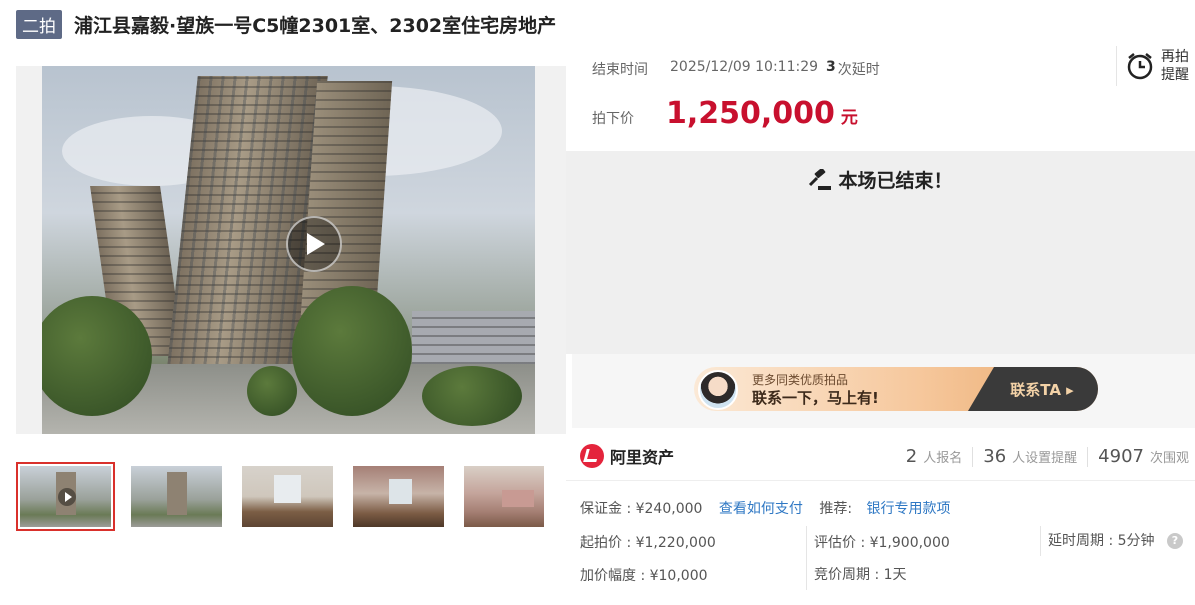  What do you see at coordinates (849, 118) in the screenshot?
I see `deal-price-unit: 元` at bounding box center [849, 118].